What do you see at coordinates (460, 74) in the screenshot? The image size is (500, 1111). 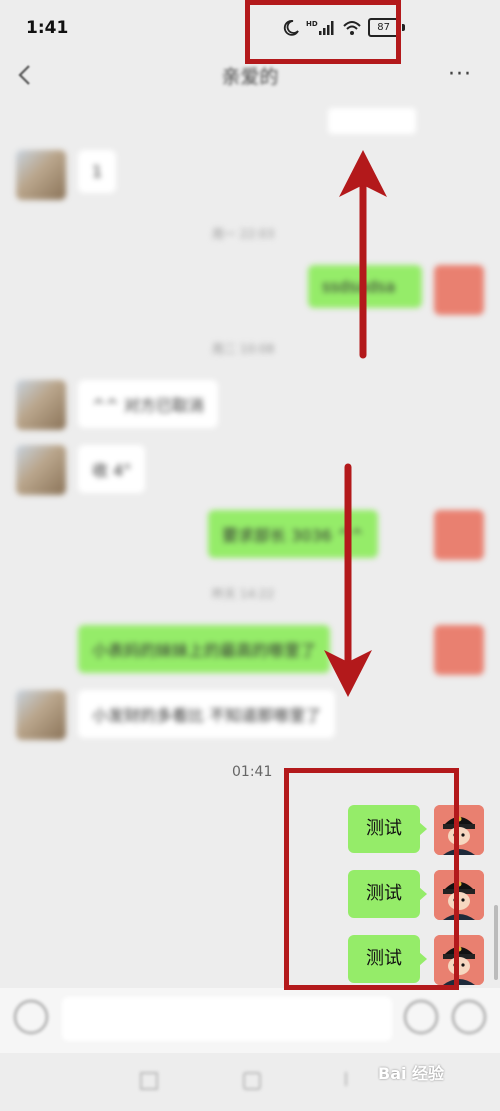 I see `more-options-button: ···` at bounding box center [460, 74].